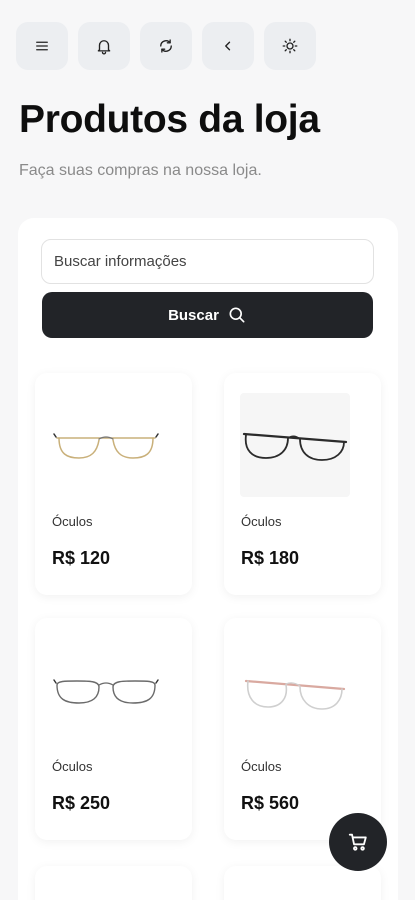 Image resolution: width=415 pixels, height=900 pixels. I want to click on cart-icon, so click(357, 842).